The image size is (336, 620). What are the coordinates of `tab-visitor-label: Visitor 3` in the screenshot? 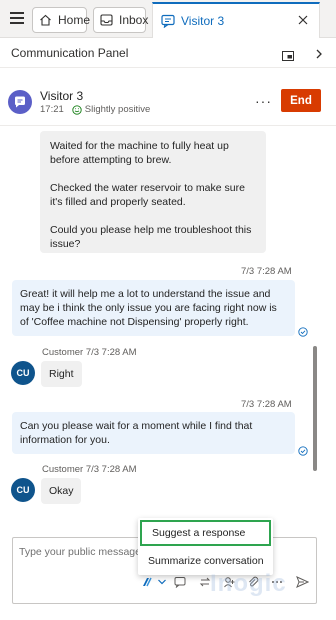 It's located at (203, 21).